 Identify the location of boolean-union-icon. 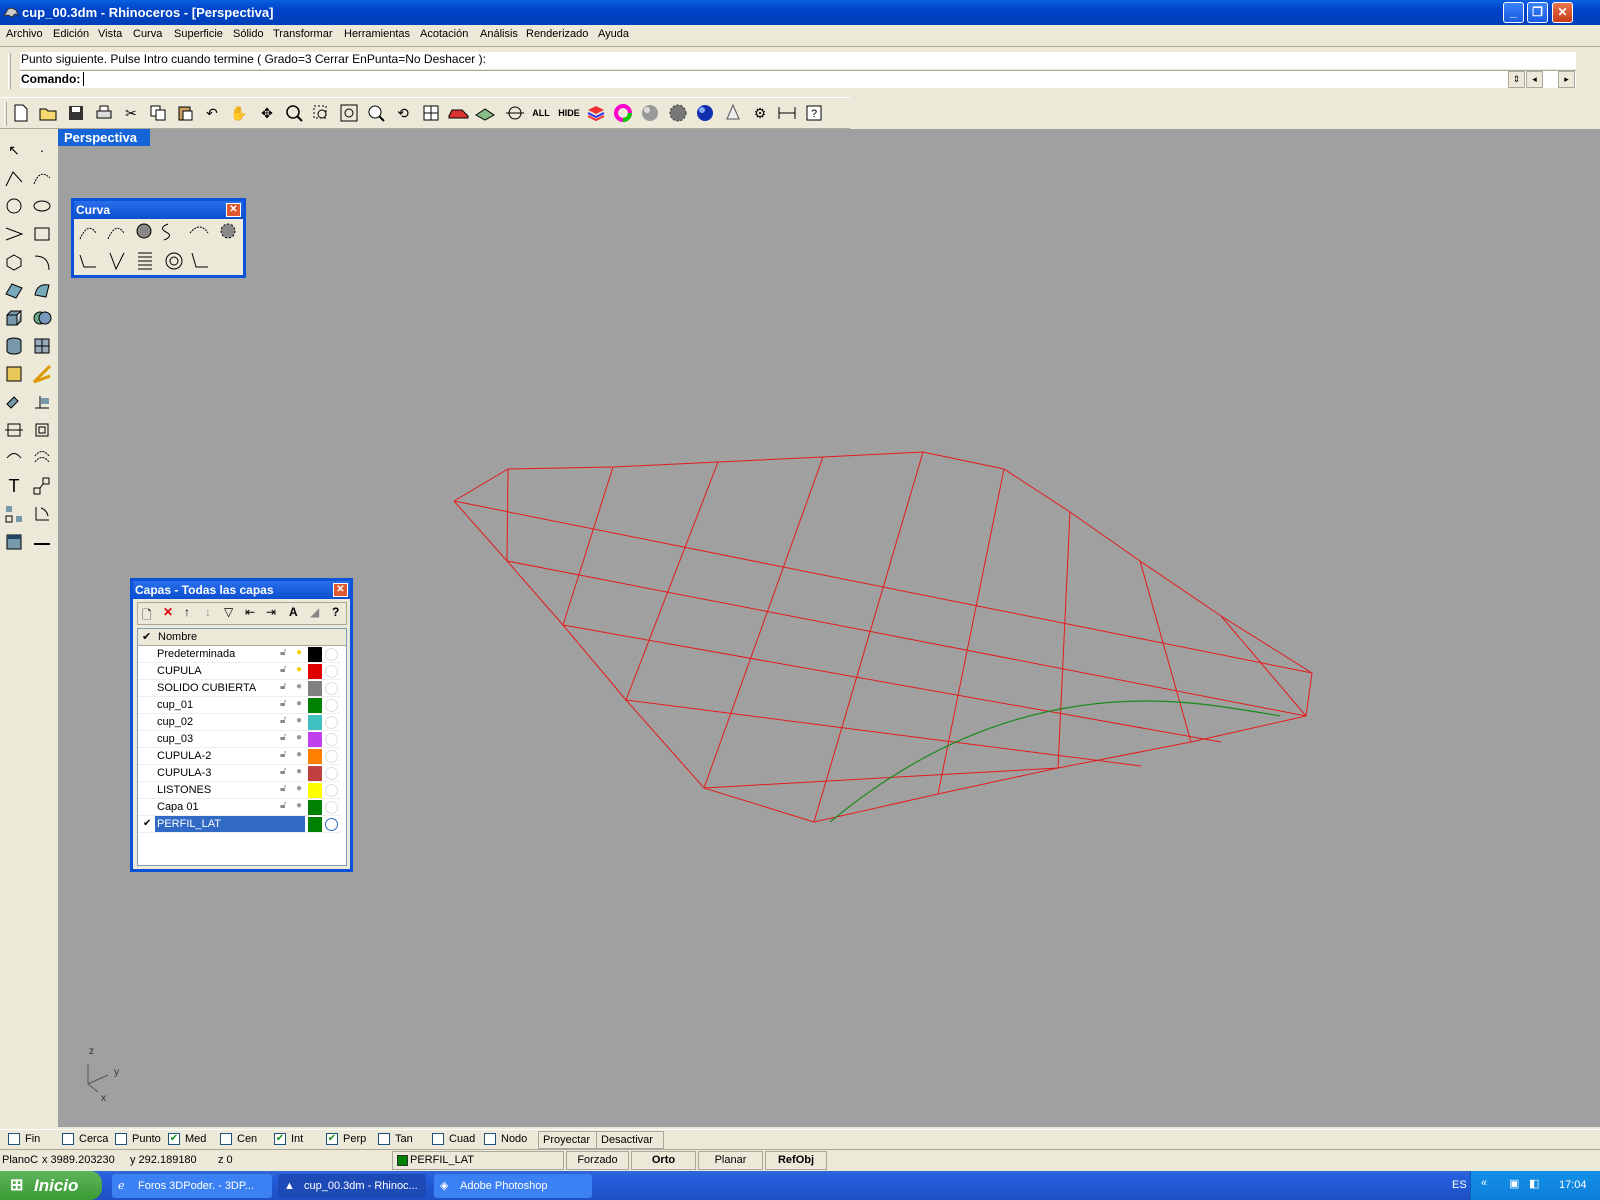
(42, 318).